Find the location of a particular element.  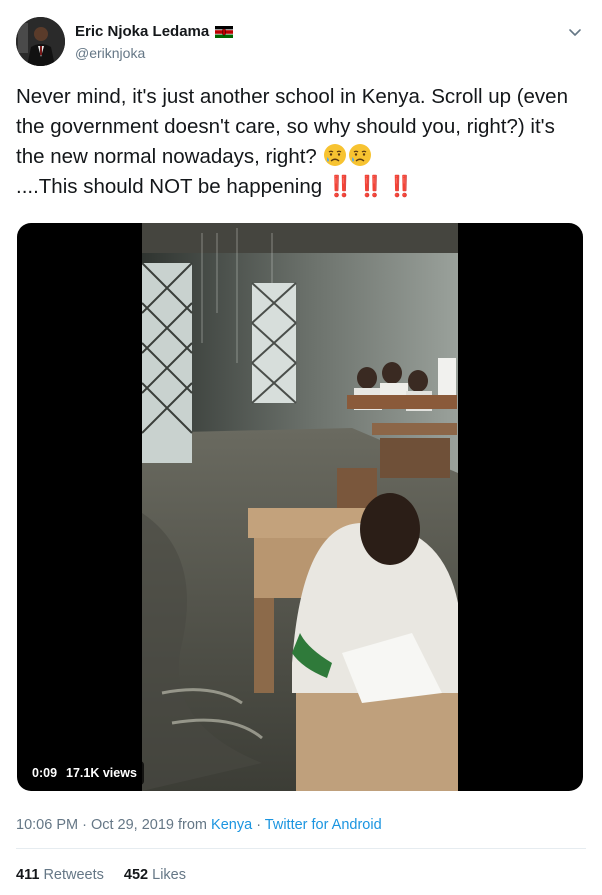

likes-stat: 452 Likes is located at coordinates (155, 875).